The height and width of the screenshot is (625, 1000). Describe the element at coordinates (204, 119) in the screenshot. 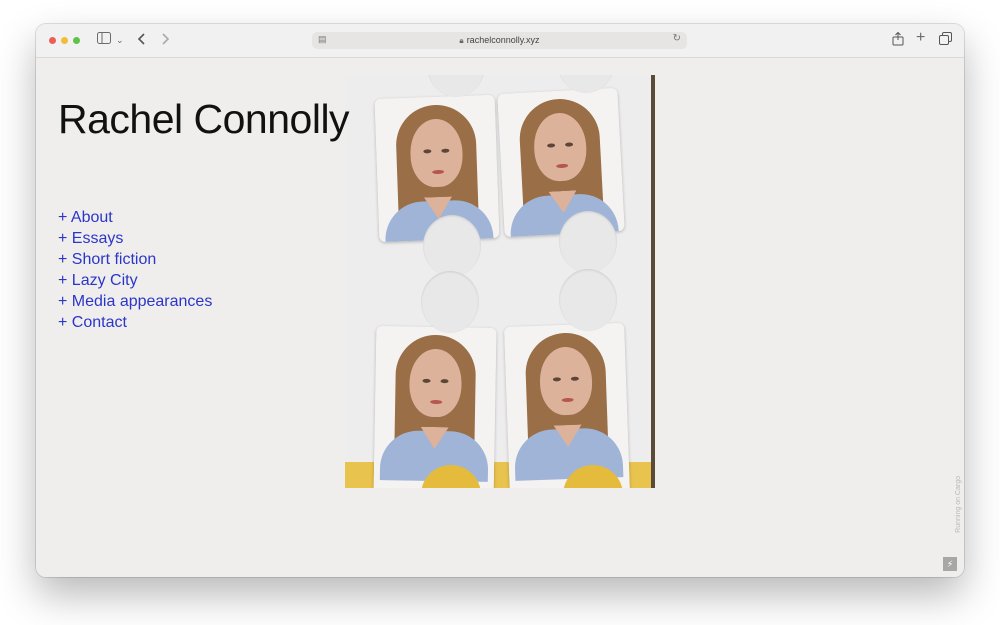

I see `site-title: Rachel Connolly` at that location.